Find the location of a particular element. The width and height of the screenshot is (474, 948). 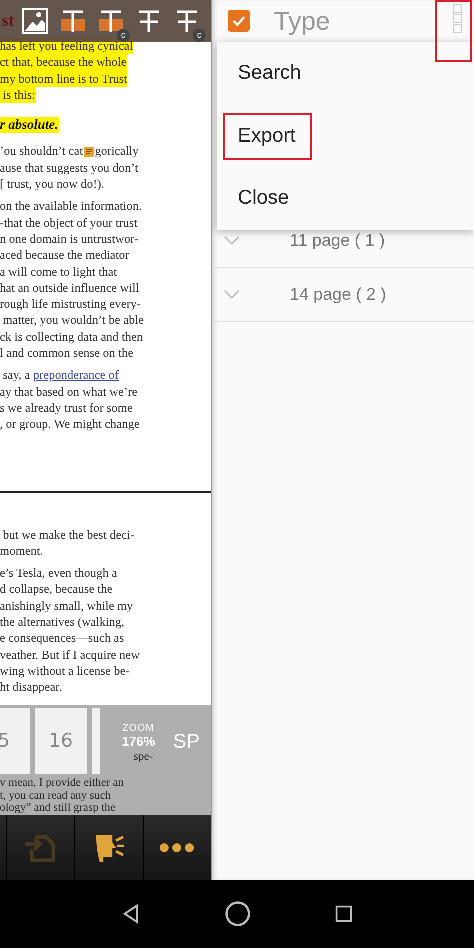

page-group-row: 14 page ( 2 ) is located at coordinates (343, 295).